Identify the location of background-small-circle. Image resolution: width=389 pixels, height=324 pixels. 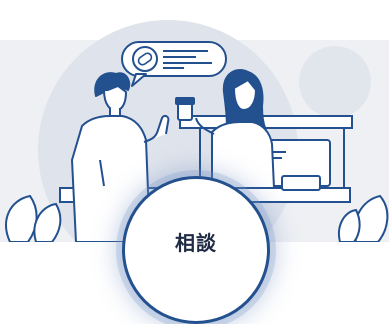
(335, 82).